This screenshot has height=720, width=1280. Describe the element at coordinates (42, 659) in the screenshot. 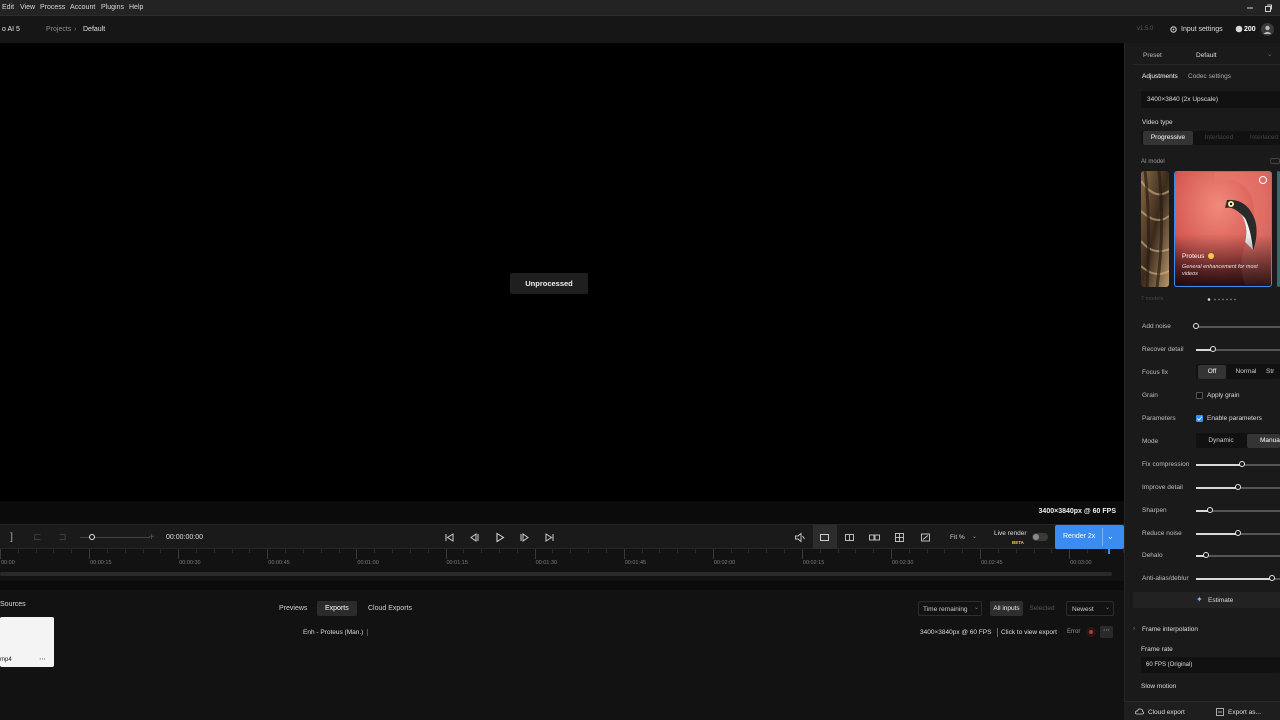

I see `source-more-icon: ⋯` at that location.